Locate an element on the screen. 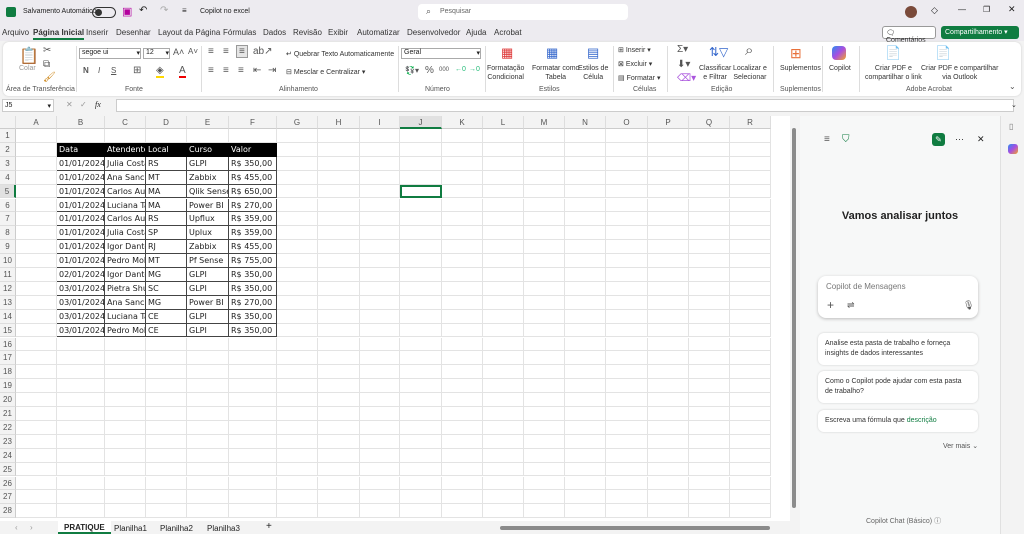 This screenshot has height=534, width=1024. diamond-icon: ◇ is located at coordinates (934, 10).